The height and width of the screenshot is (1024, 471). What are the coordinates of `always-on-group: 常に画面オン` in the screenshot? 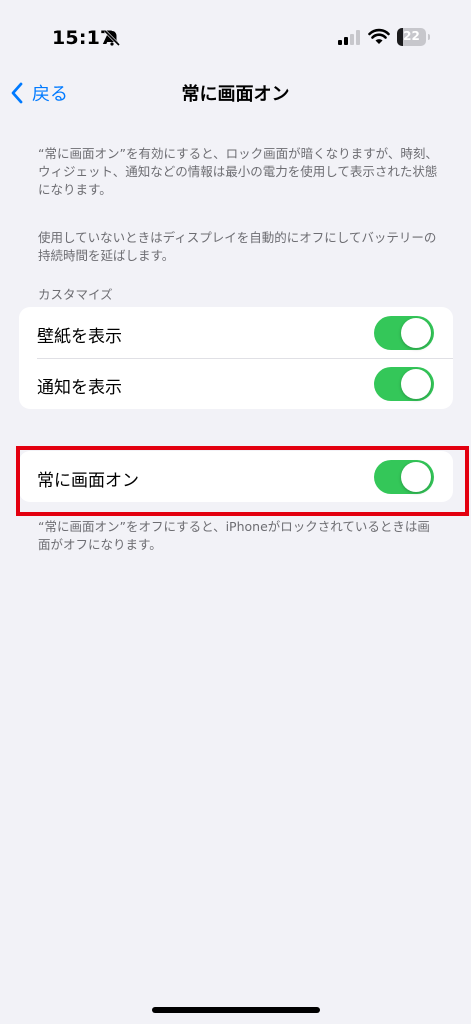 It's located at (236, 476).